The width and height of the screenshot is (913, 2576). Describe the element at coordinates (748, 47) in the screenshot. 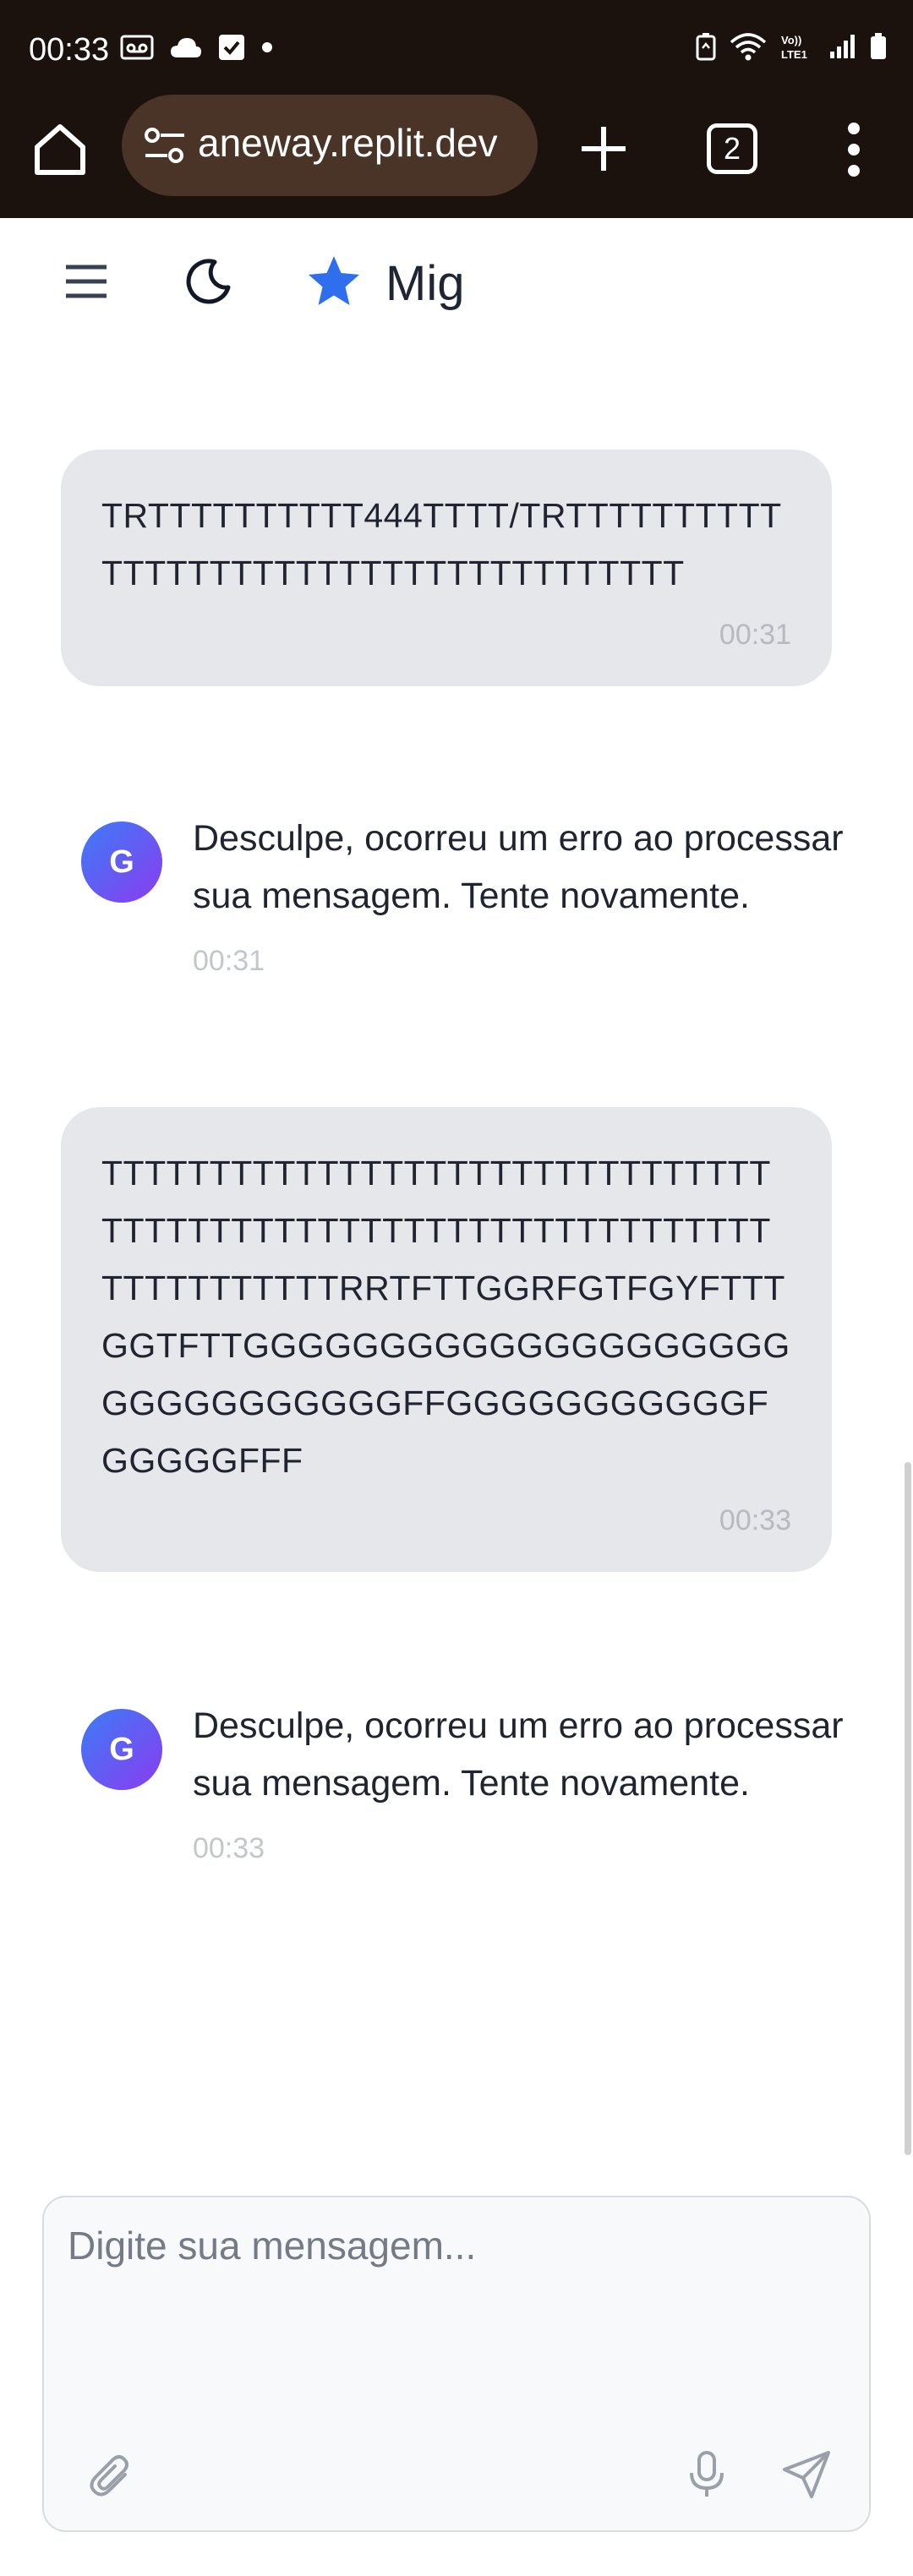

I see `wifi-icon` at that location.